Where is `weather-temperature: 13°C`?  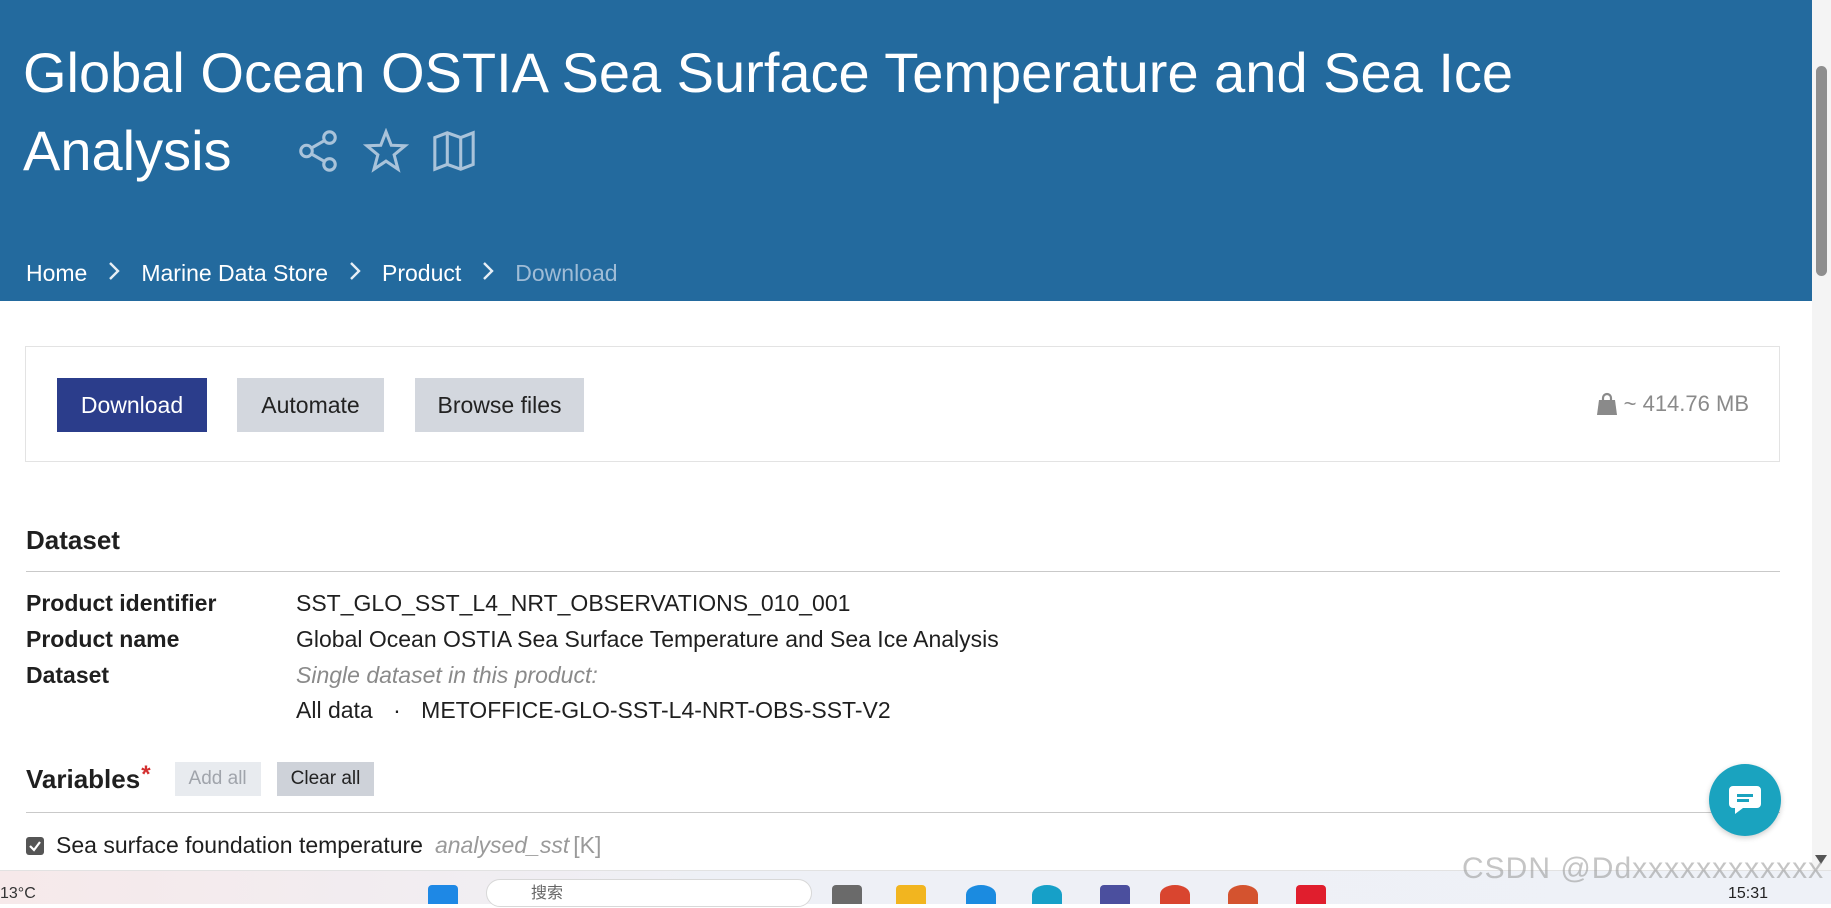
weather-temperature: 13°C is located at coordinates (18, 894).